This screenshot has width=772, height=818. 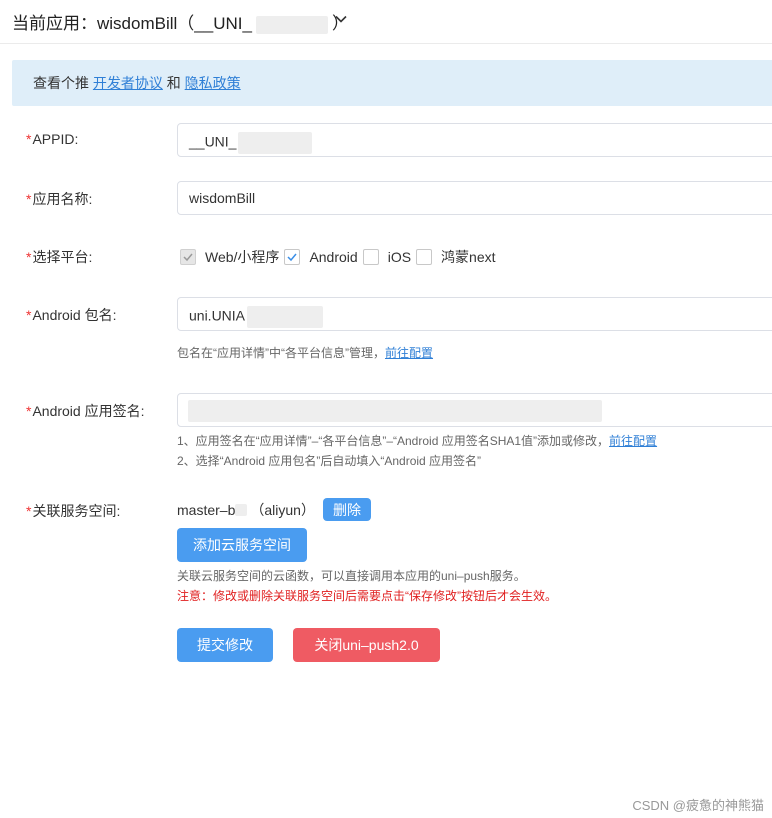 What do you see at coordinates (474, 314) in the screenshot?
I see `package-field: uni.UNIA` at bounding box center [474, 314].